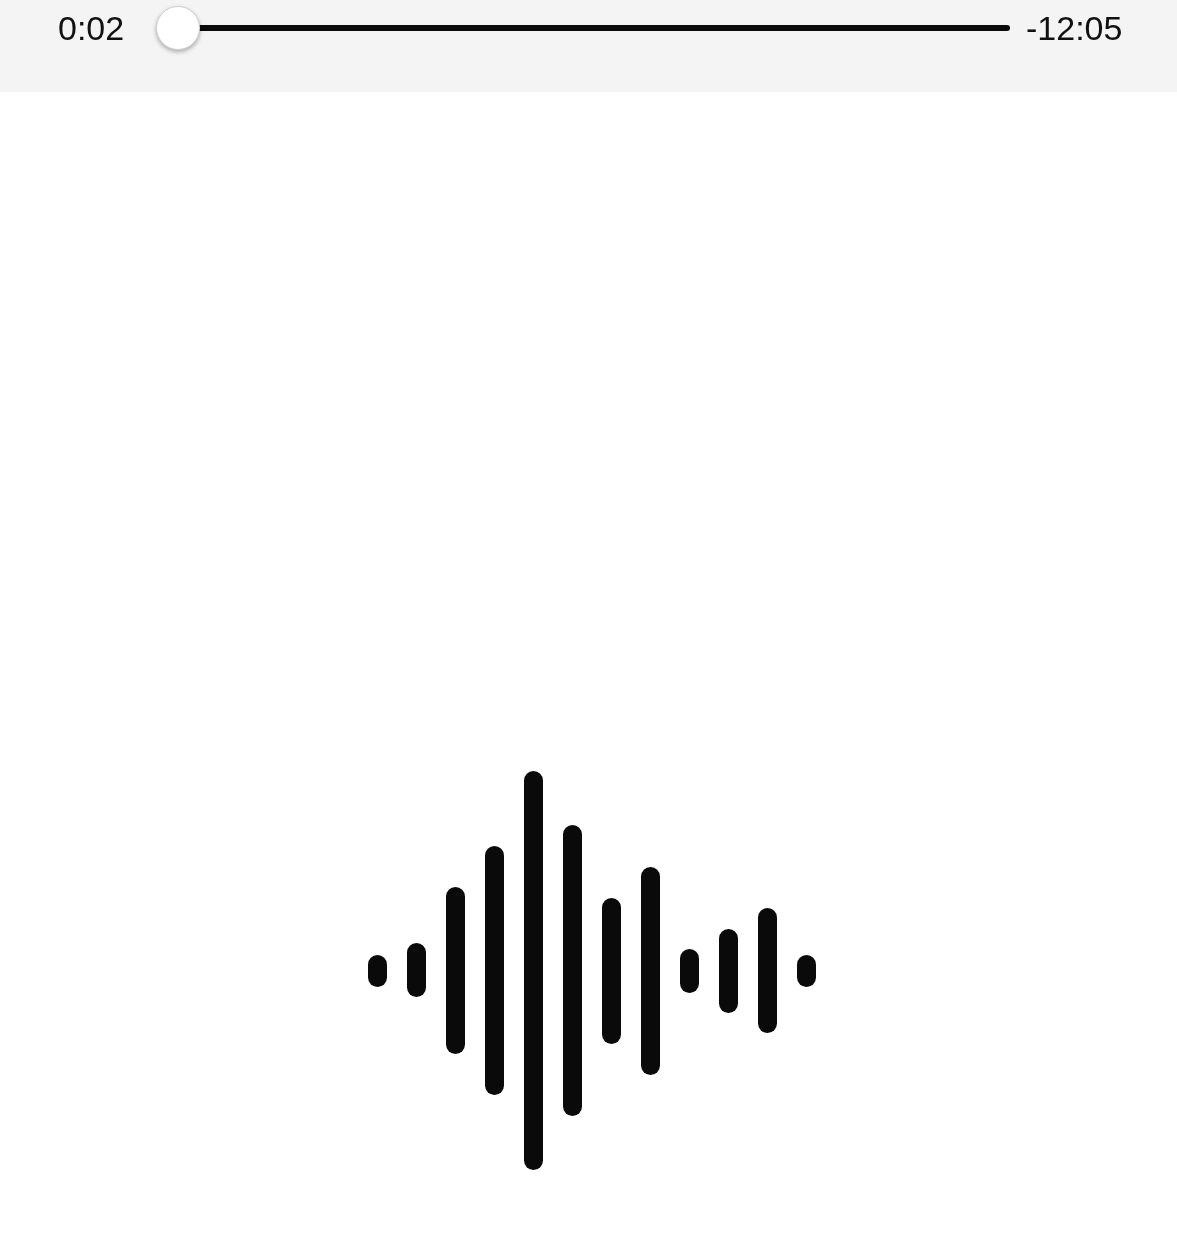  I want to click on waveform-icon, so click(591, 971).